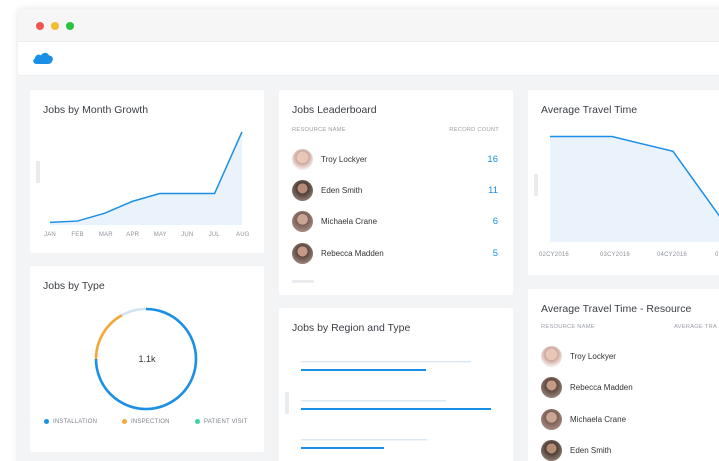 The image size is (719, 461). Describe the element at coordinates (630, 357) in the screenshot. I see `resource-row: Troy Lockyer` at that location.